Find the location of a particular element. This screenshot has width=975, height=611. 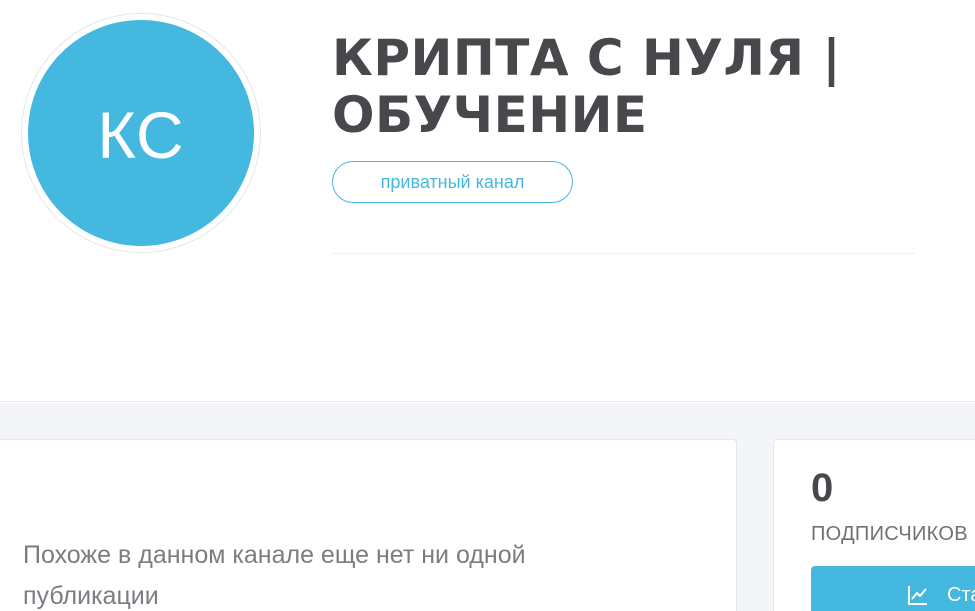

avatar-initials: КС is located at coordinates (141, 135).